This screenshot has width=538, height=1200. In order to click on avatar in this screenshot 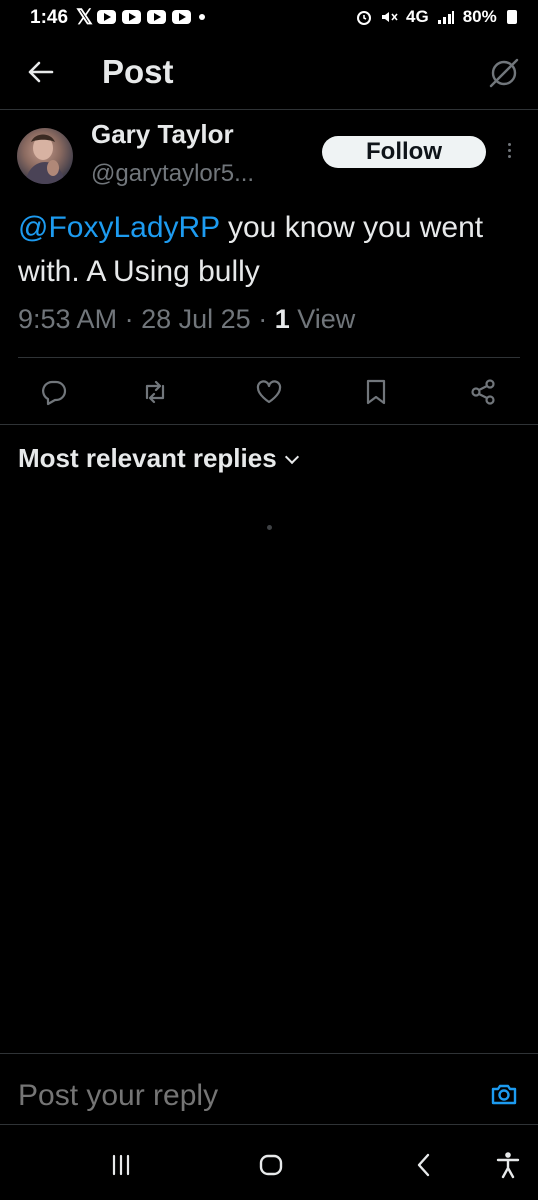, I will do `click(45, 156)`.